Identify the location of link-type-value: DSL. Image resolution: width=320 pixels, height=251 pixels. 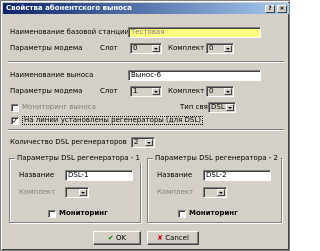
(218, 107).